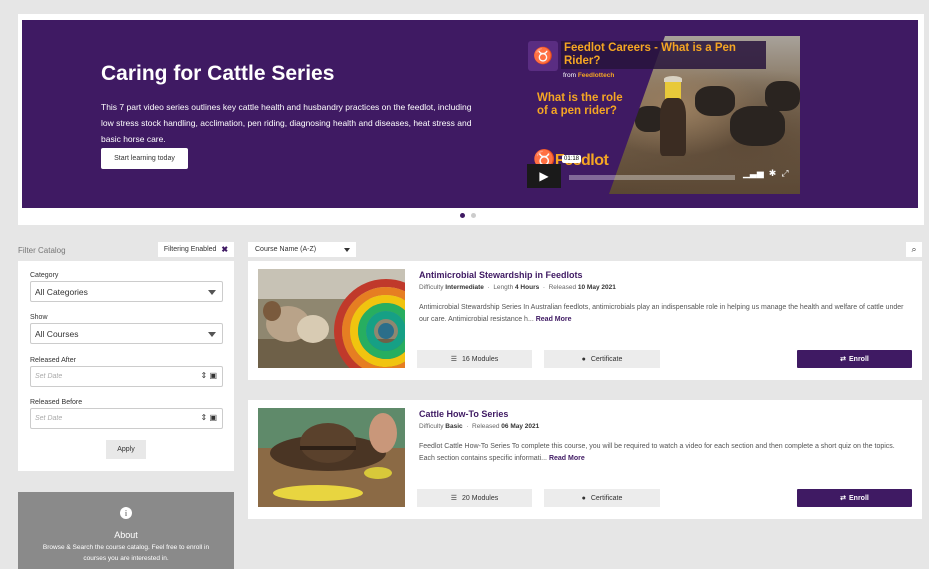 This screenshot has width=929, height=569. I want to click on video-title: Feedlot Careers - What is a Pen Rider?, so click(663, 55).